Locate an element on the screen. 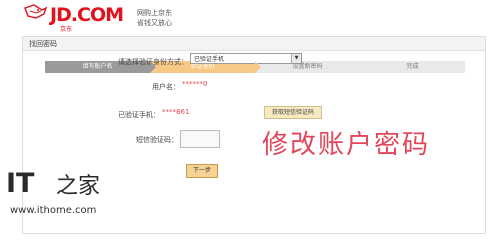 The height and width of the screenshot is (240, 500). username-masked: ******0 is located at coordinates (195, 84).